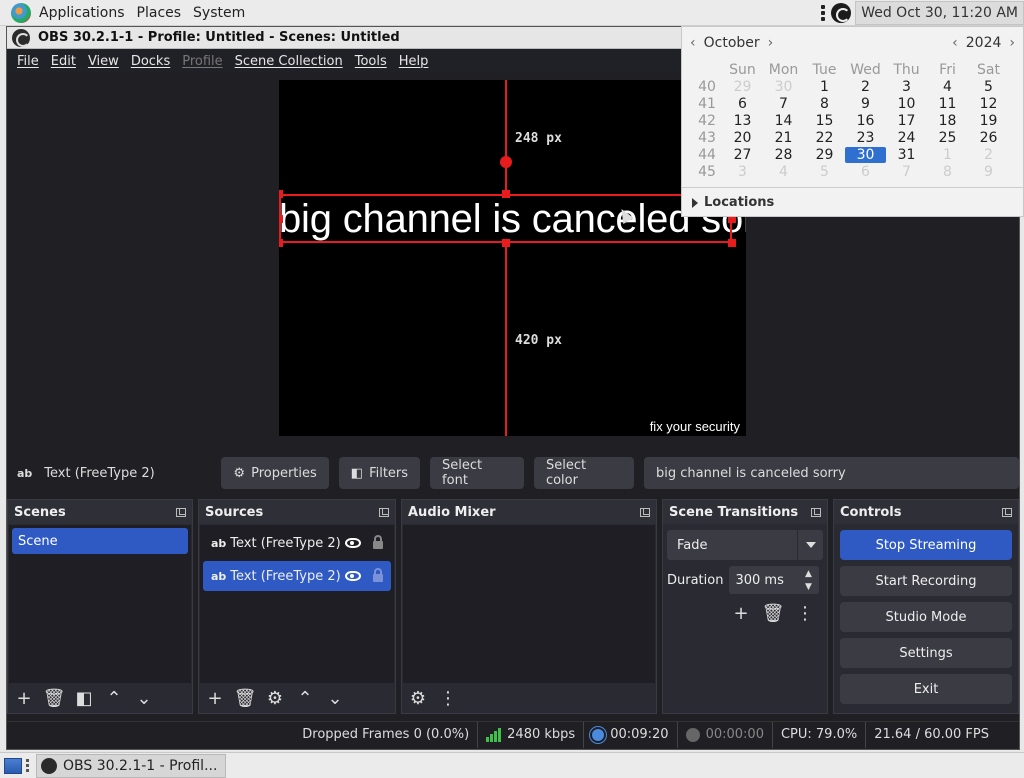 The width and height of the screenshot is (1024, 778). What do you see at coordinates (783, 121) in the screenshot?
I see `calendar-day: 14` at bounding box center [783, 121].